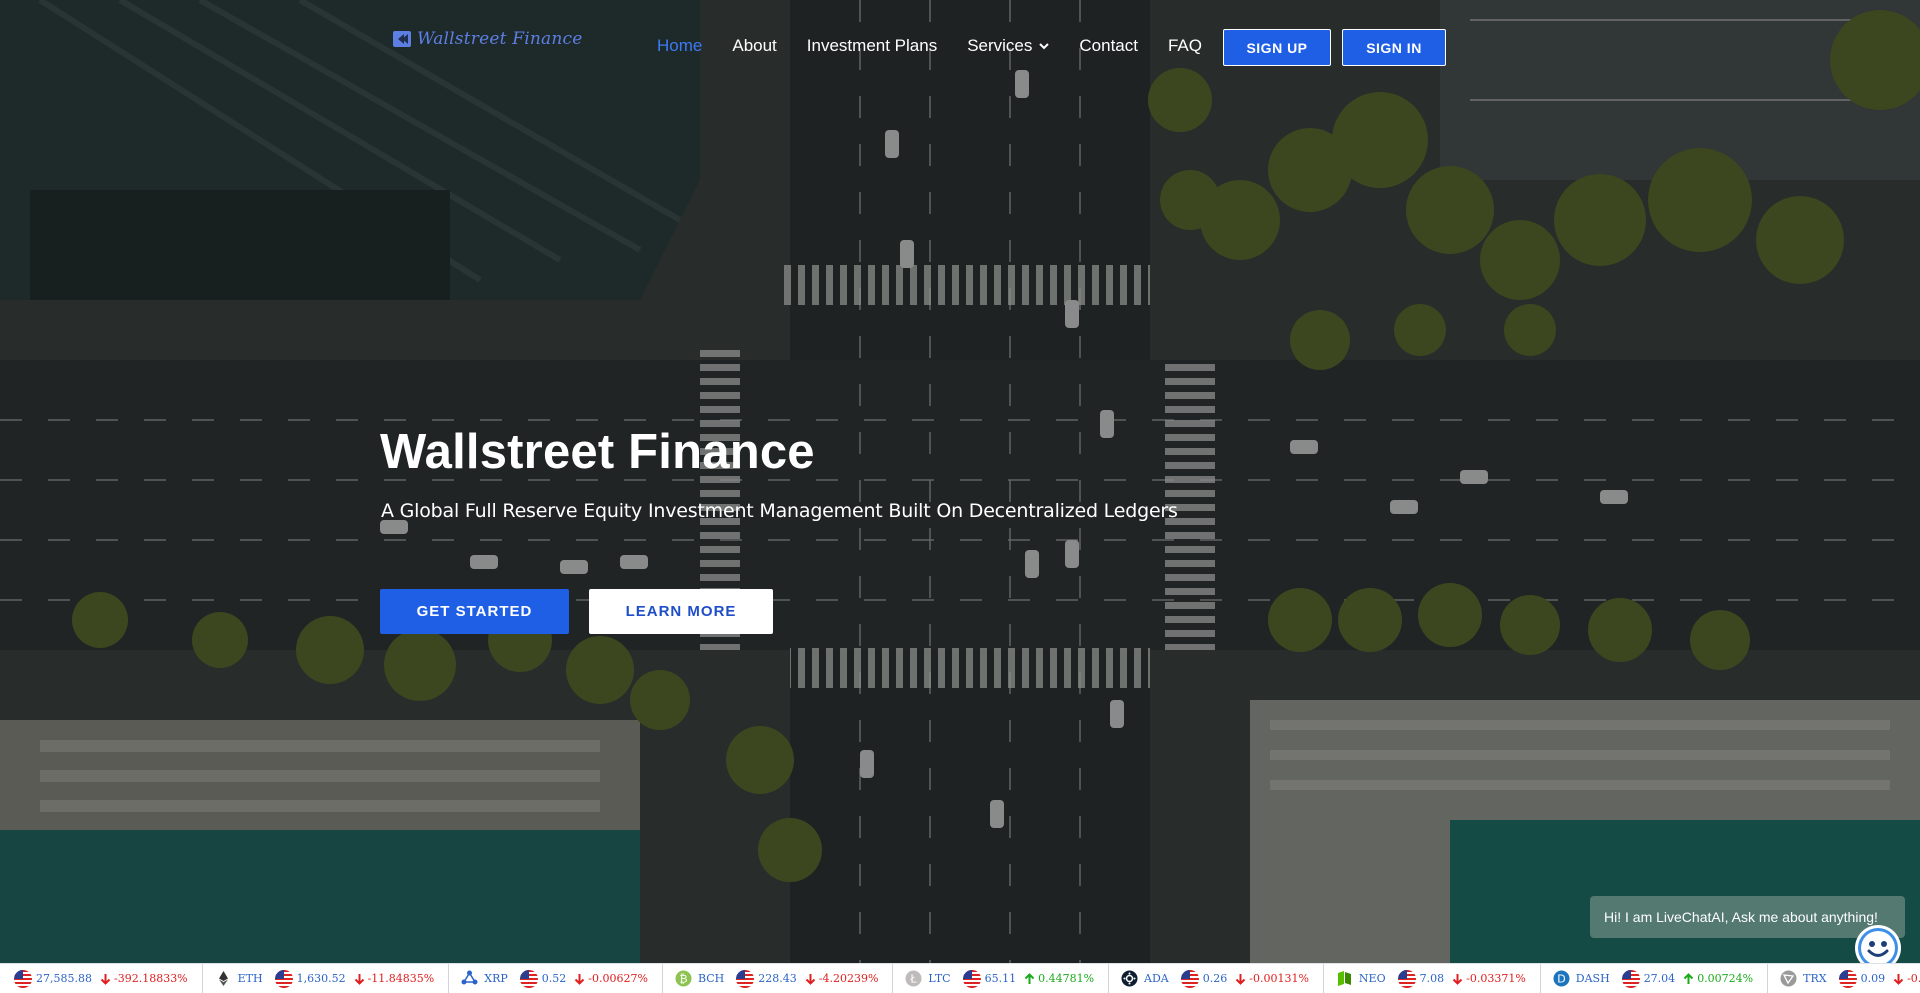 Image resolution: width=1920 pixels, height=993 pixels. Describe the element at coordinates (496, 978) in the screenshot. I see `ticker-symbol: XRP` at that location.